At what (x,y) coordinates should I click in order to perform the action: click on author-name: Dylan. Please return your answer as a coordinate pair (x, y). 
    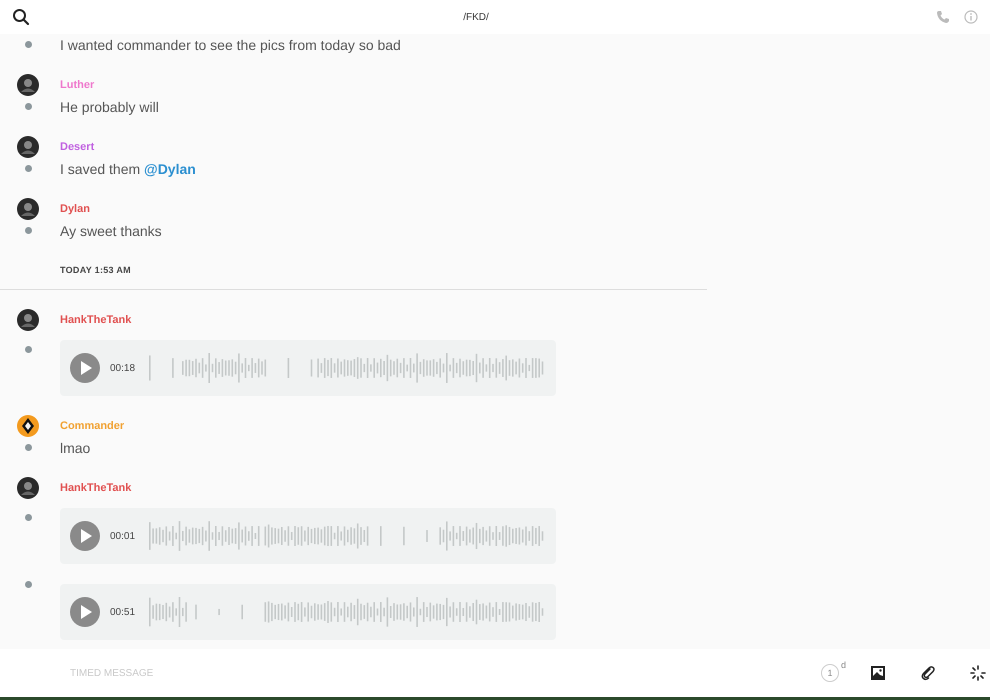
    Looking at the image, I should click on (75, 209).